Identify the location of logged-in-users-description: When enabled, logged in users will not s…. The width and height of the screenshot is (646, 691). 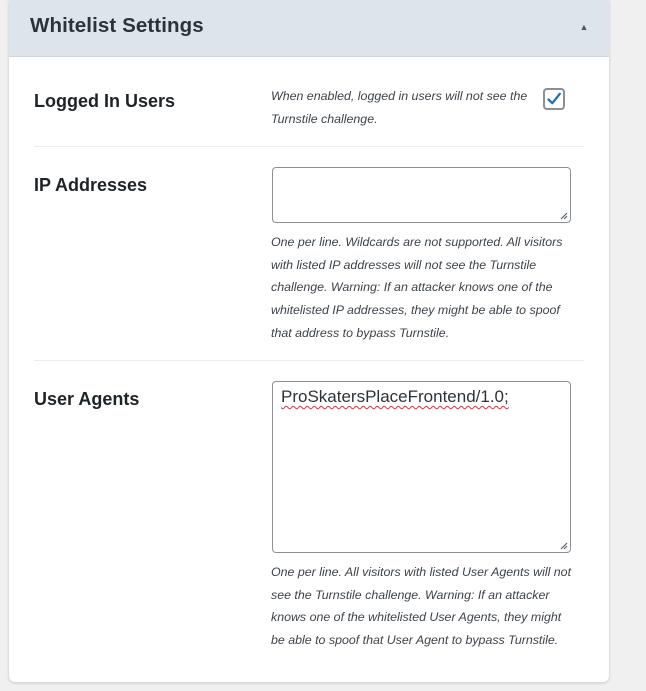
(399, 107).